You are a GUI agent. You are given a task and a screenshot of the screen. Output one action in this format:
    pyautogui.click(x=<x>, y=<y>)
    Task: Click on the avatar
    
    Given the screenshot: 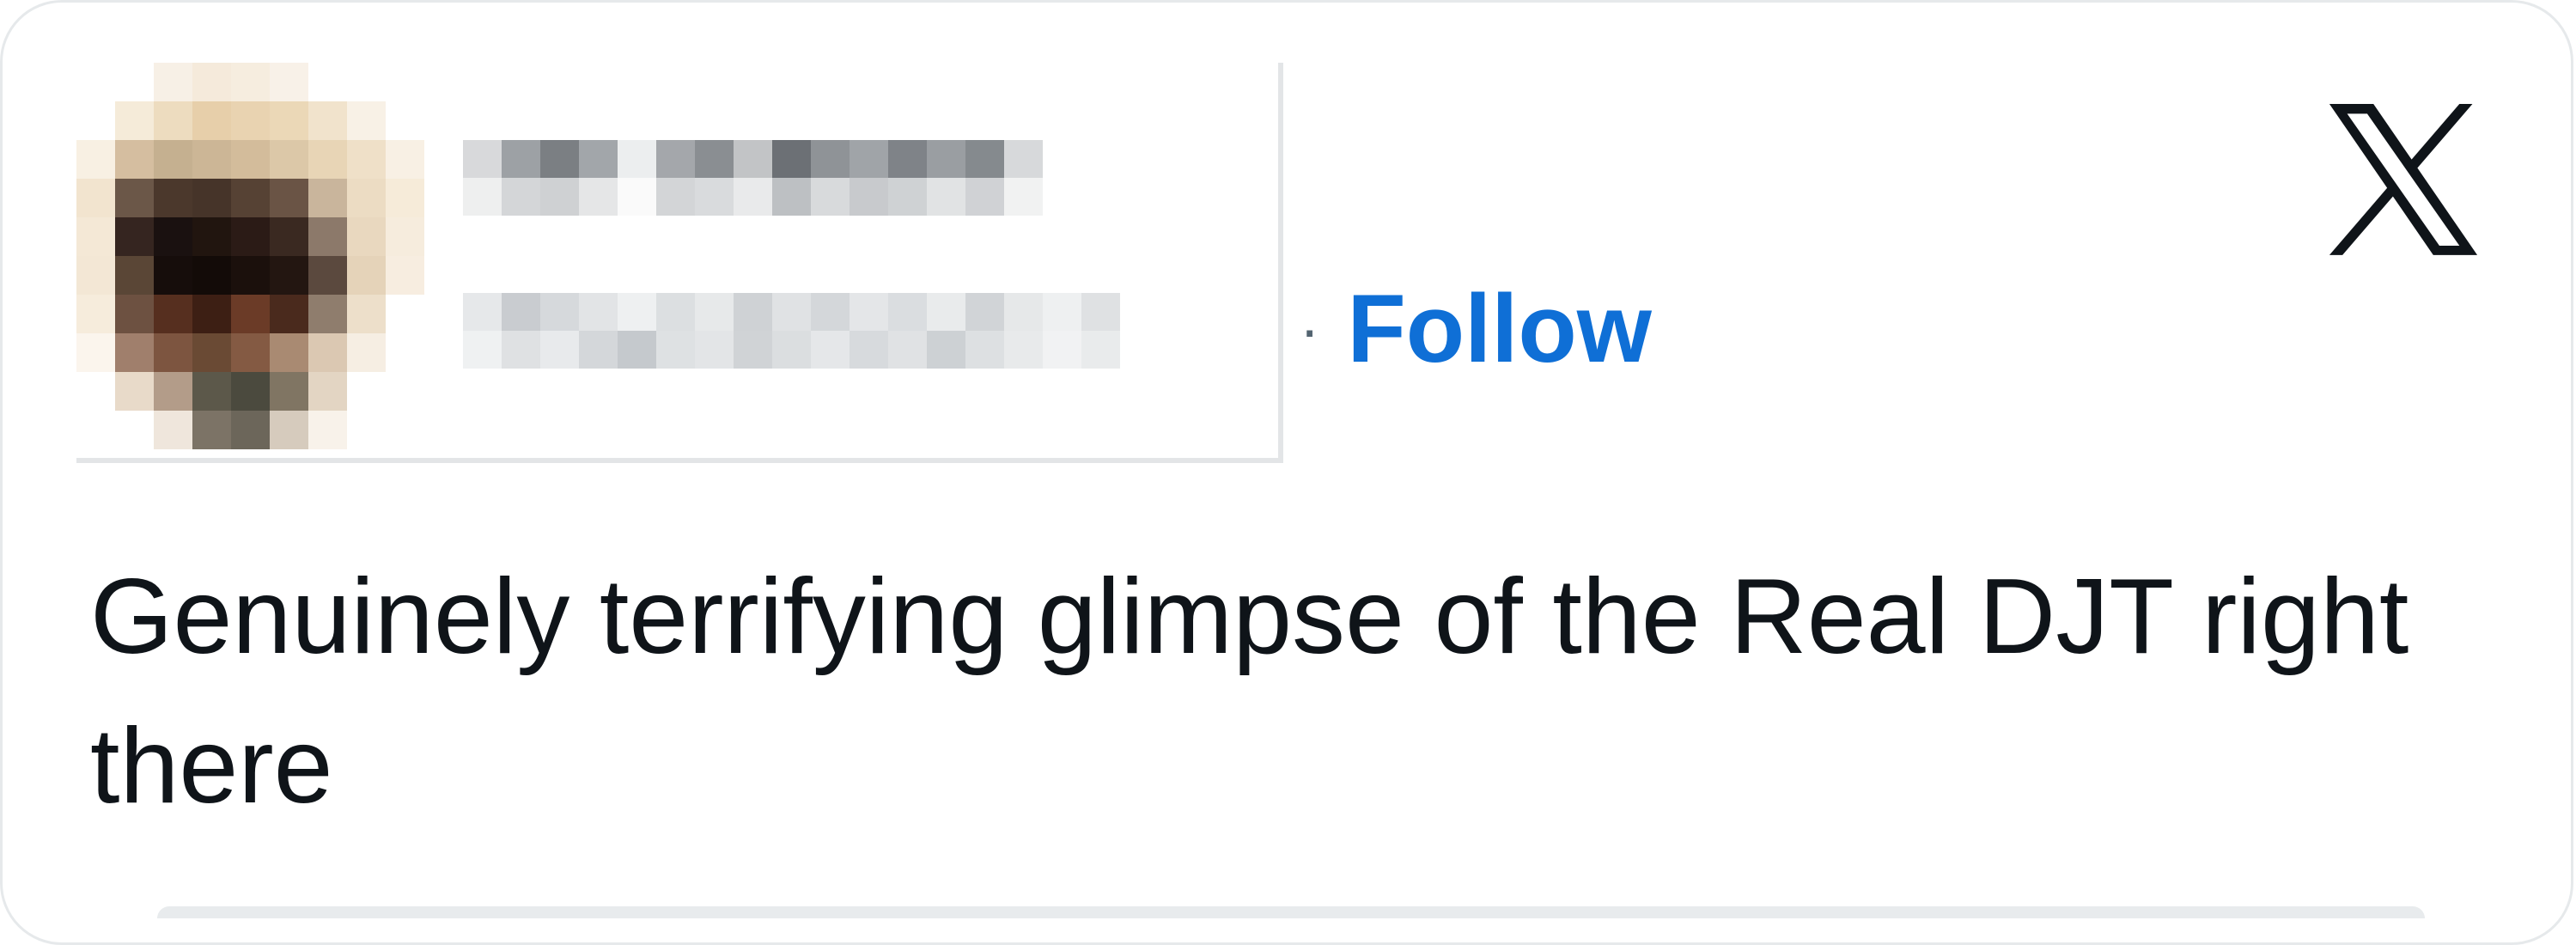 What is the action you would take?
    pyautogui.click(x=269, y=256)
    